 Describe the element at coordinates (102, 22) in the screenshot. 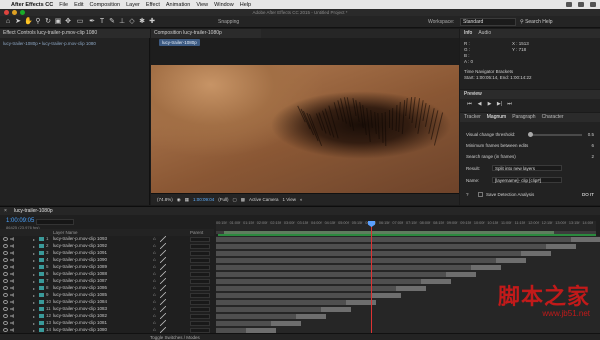

I see `type-tool-icon: T` at that location.